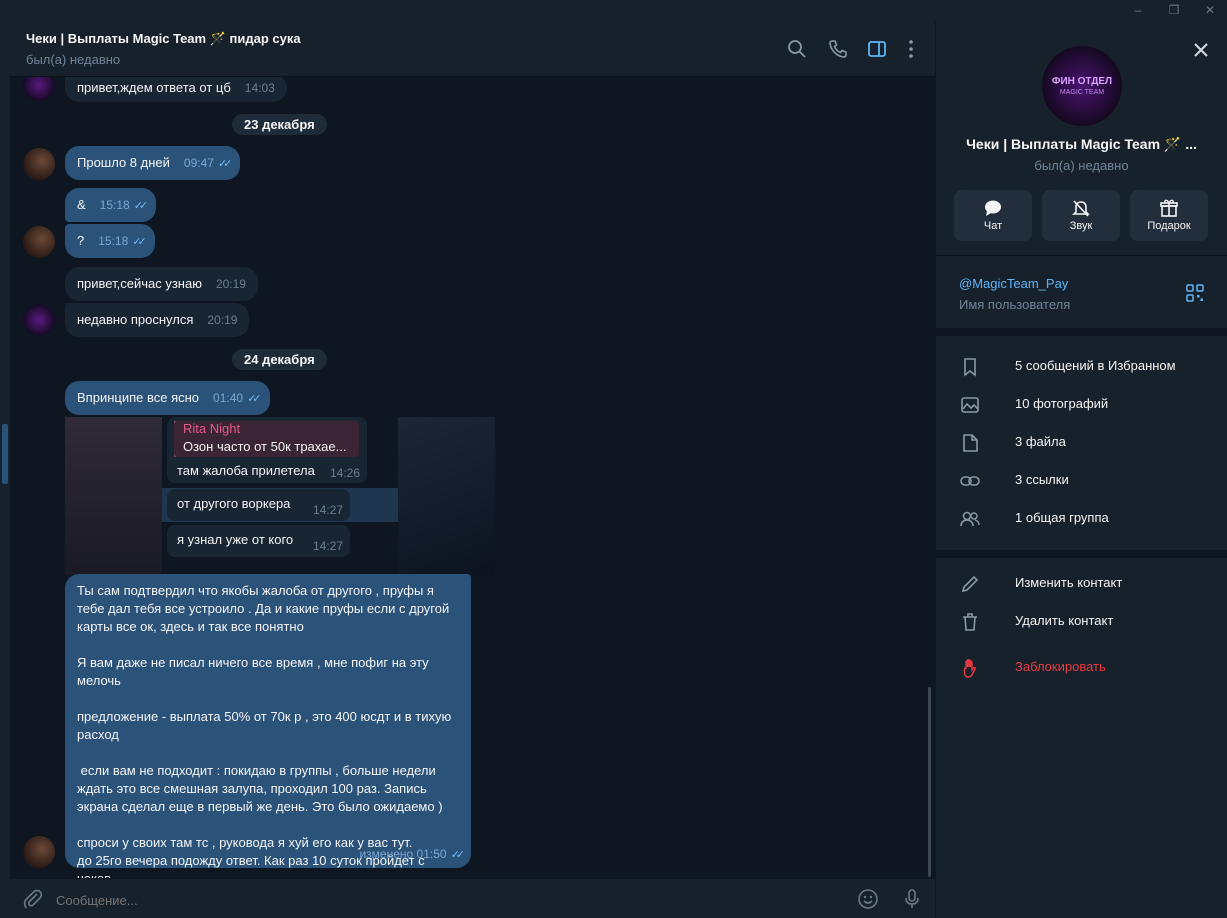 This screenshot has height=918, width=1227. I want to click on emoji-icon, so click(868, 899).